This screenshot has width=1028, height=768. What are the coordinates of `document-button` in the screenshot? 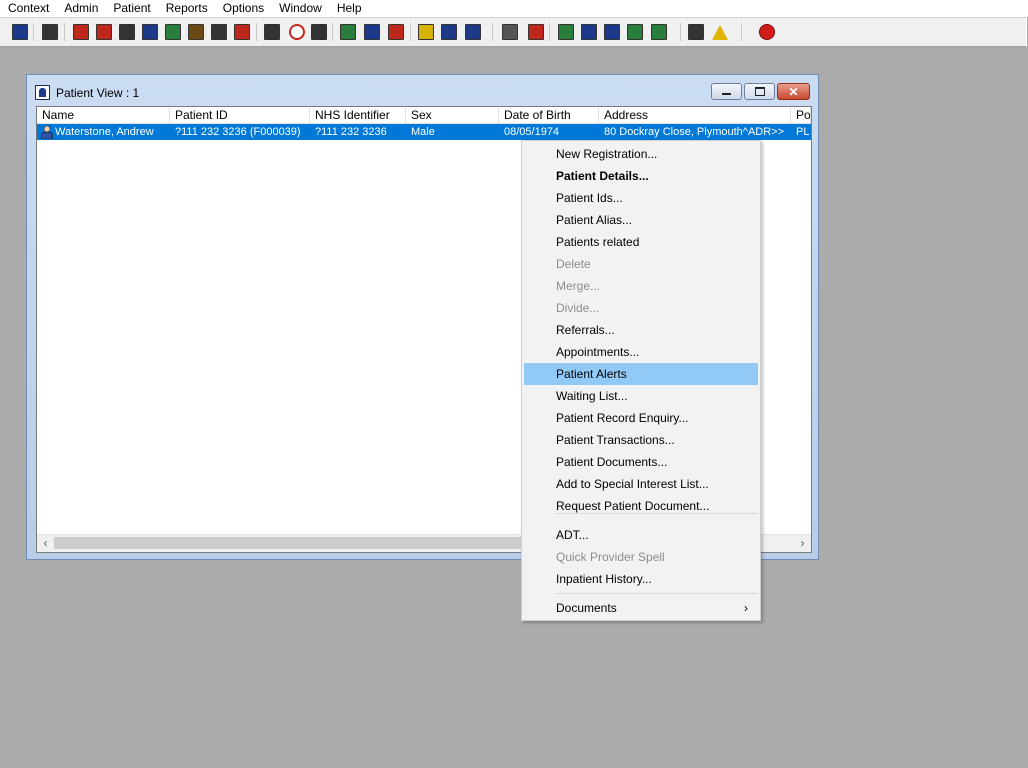 It's located at (510, 32).